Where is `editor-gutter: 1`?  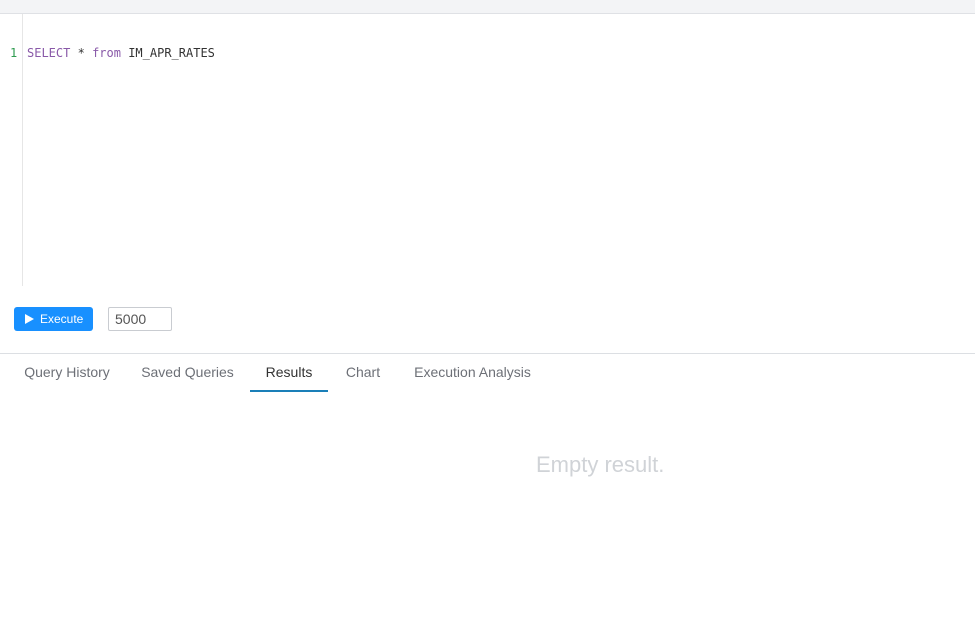 editor-gutter: 1 is located at coordinates (11, 150).